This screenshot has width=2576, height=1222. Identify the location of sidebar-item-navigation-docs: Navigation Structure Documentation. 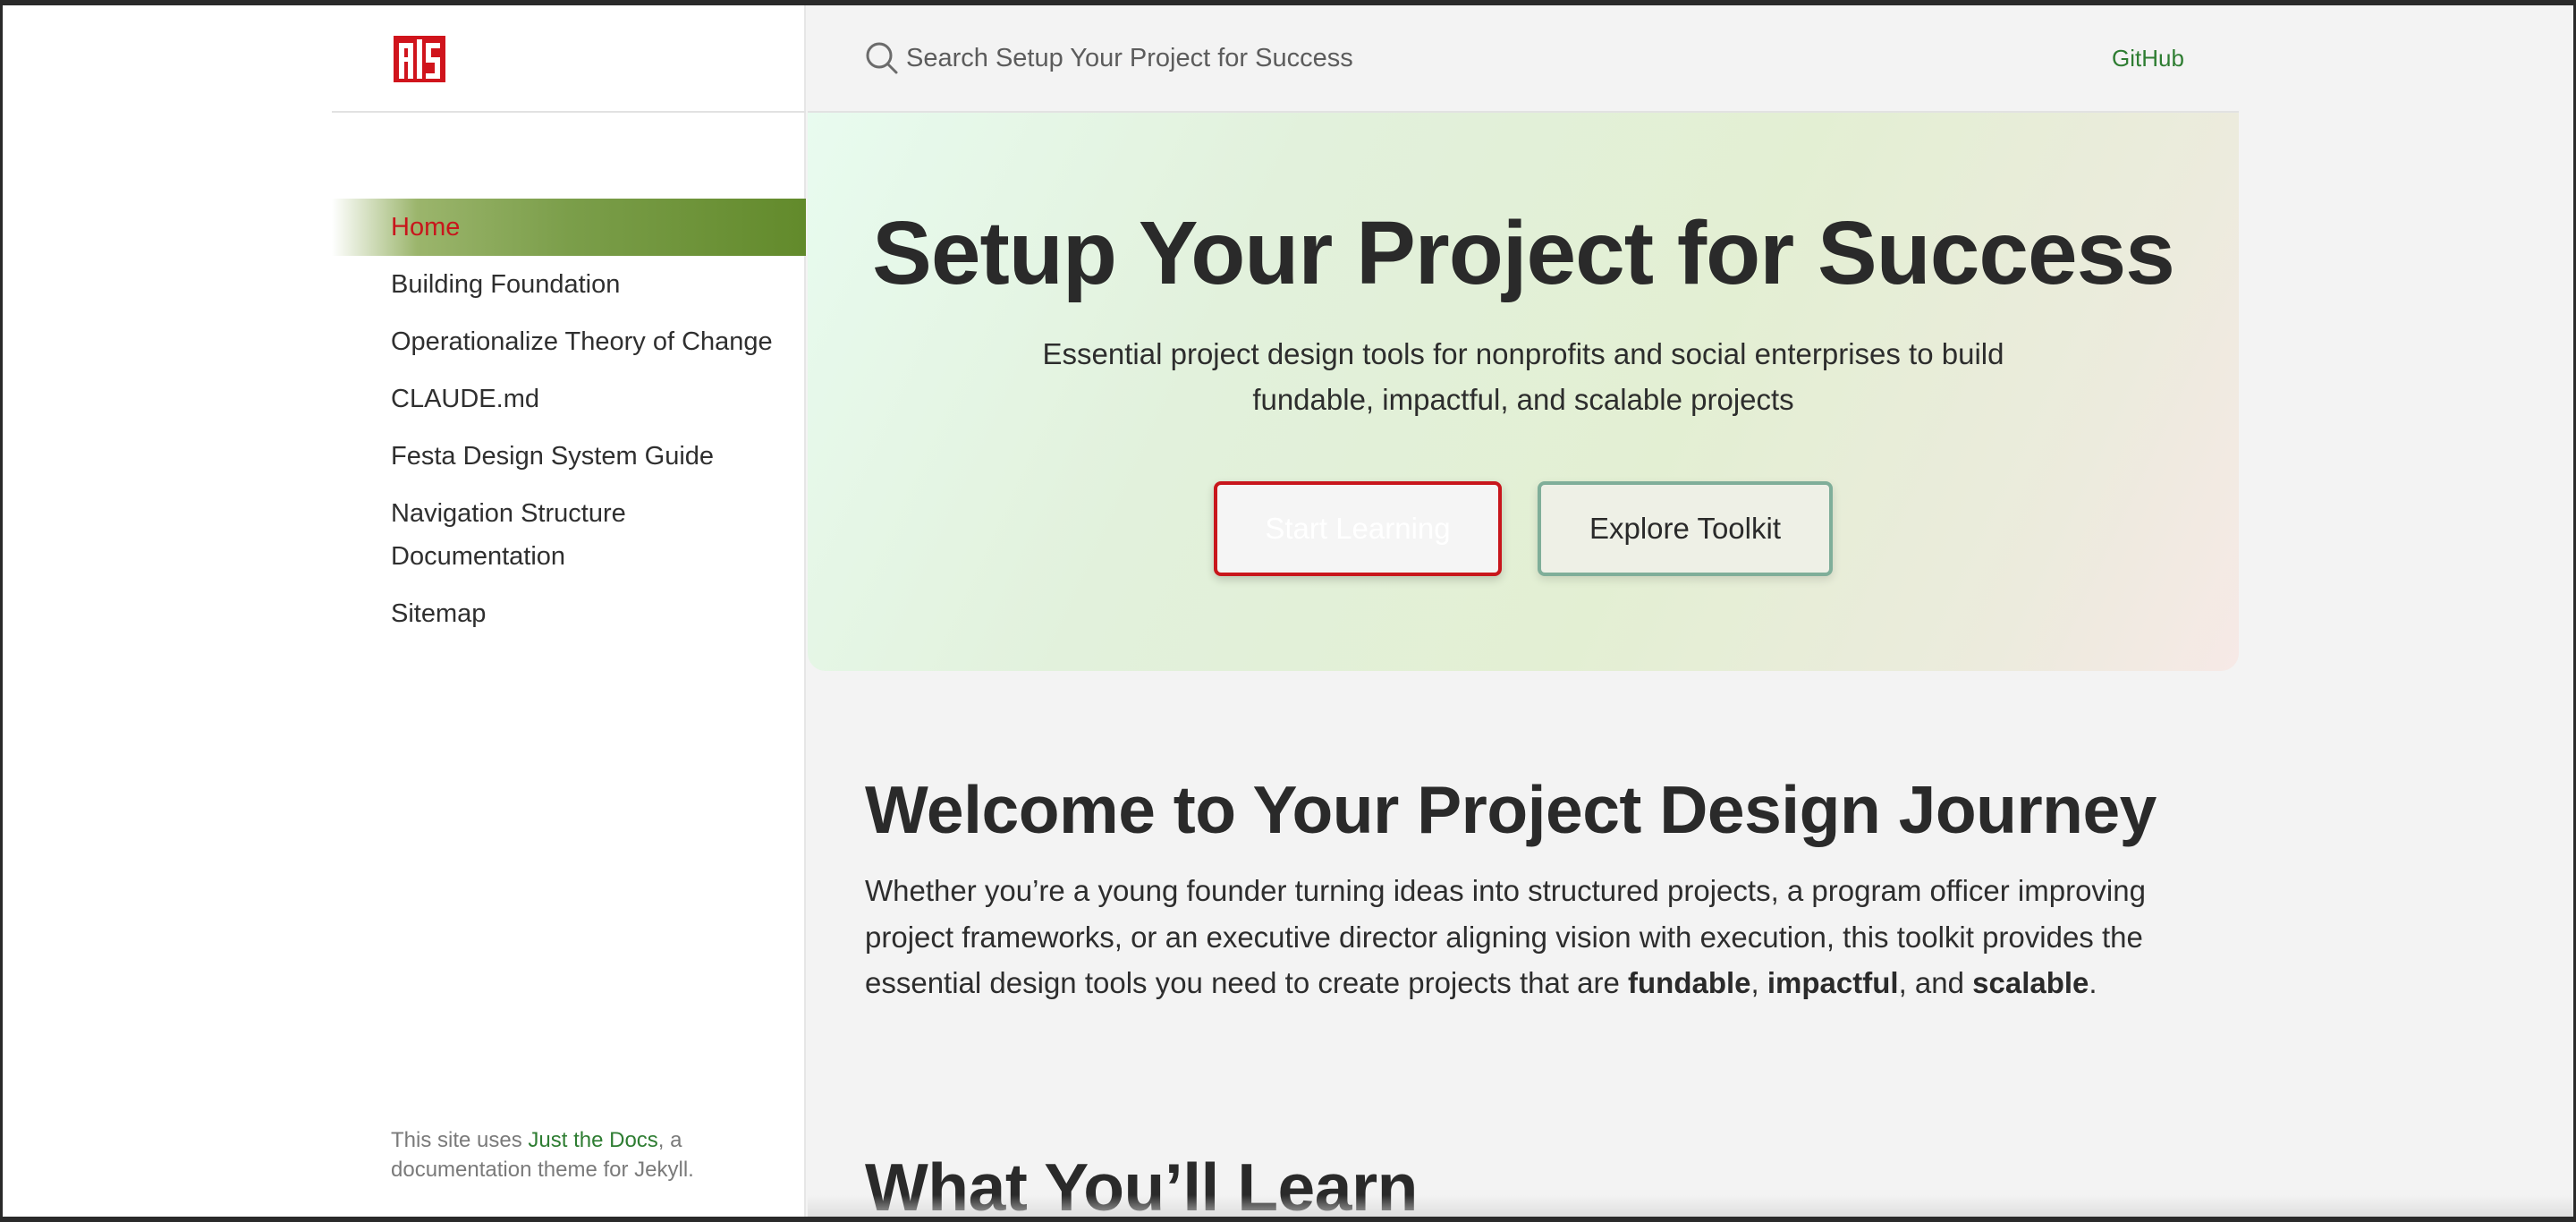
(569, 535).